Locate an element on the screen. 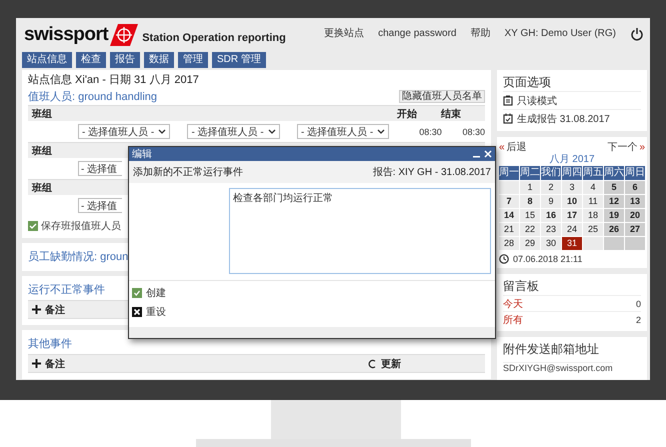 The image size is (666, 447). weekday-header: 周二 is located at coordinates (530, 173).